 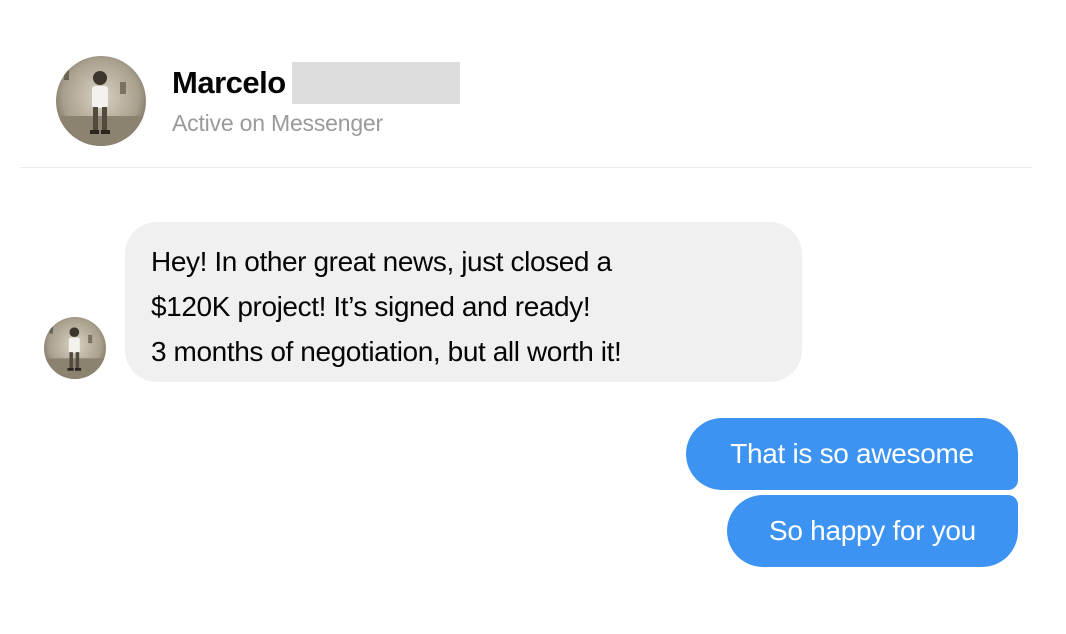 I want to click on contact-name: Marcelo, so click(x=229, y=83).